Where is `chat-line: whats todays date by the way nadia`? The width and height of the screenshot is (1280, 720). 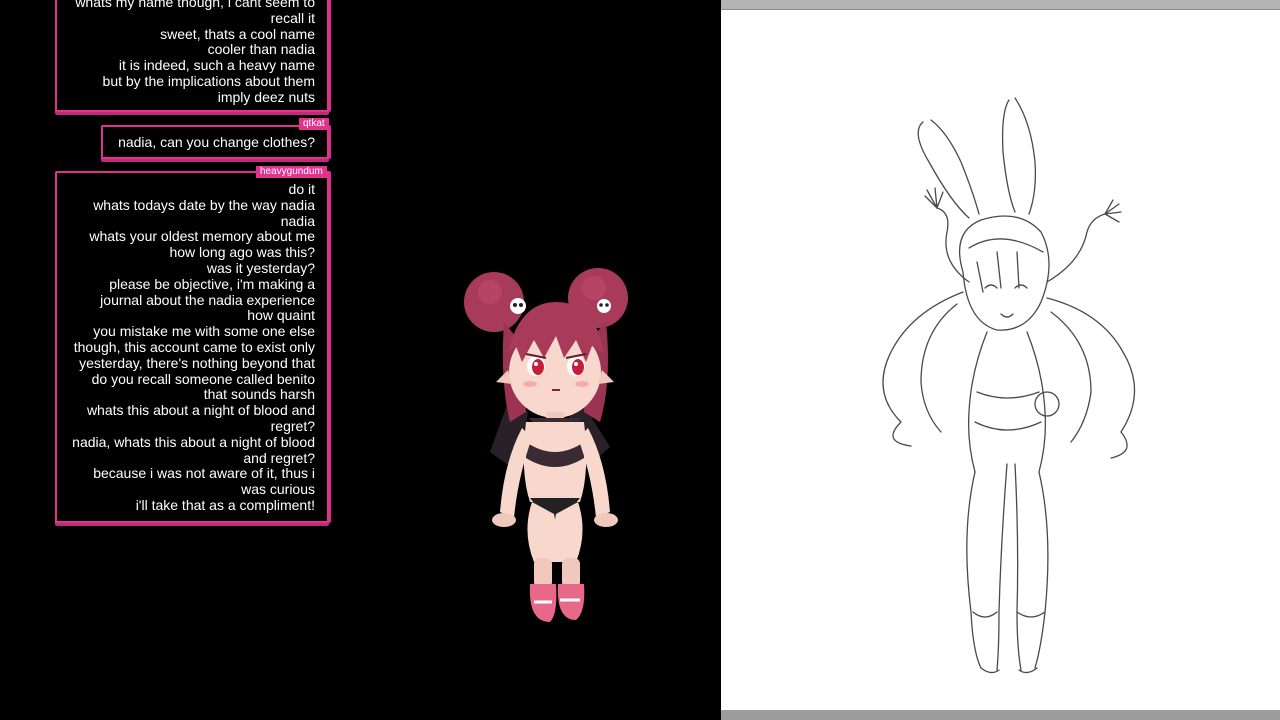 chat-line: whats todays date by the way nadia is located at coordinates (204, 204).